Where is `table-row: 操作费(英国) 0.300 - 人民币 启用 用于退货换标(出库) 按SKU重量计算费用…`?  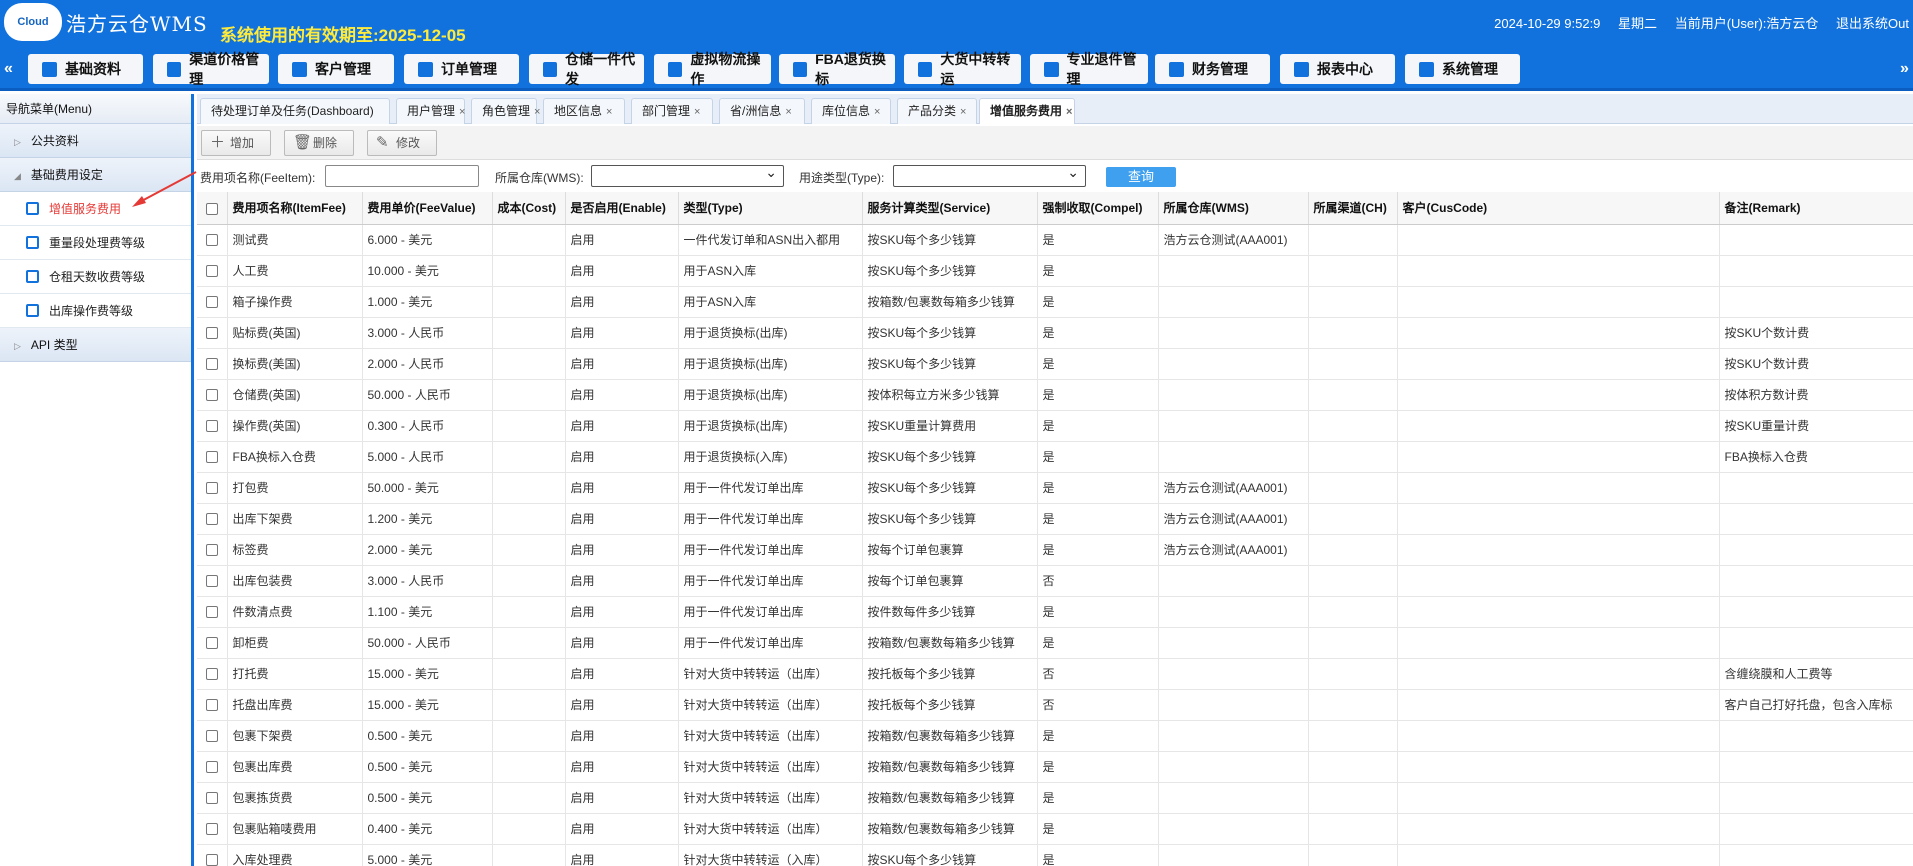
table-row: 操作费(英国) 0.300 - 人民币 启用 用于退货换标(出库) 按SKU重量计算费用… is located at coordinates (1055, 426).